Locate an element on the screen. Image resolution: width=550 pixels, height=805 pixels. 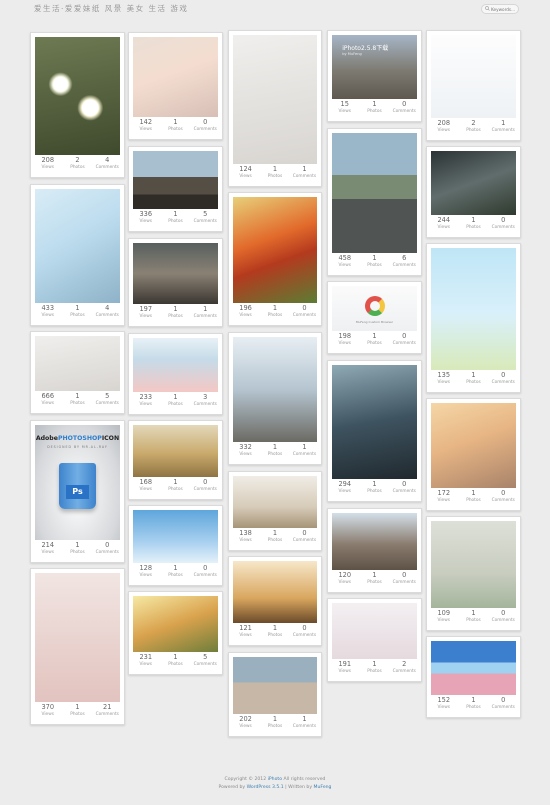
photo-thumbnail: MuFeng Custom Browser is located at coordinates (374, 308).